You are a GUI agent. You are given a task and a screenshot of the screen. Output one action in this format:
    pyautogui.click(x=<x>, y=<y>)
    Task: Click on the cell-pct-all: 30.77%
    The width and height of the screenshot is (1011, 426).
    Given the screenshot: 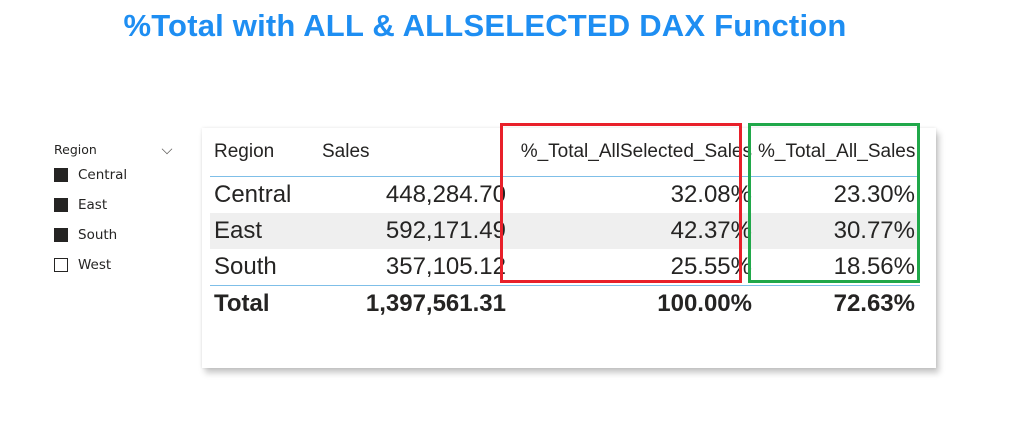 What is the action you would take?
    pyautogui.click(x=837, y=231)
    